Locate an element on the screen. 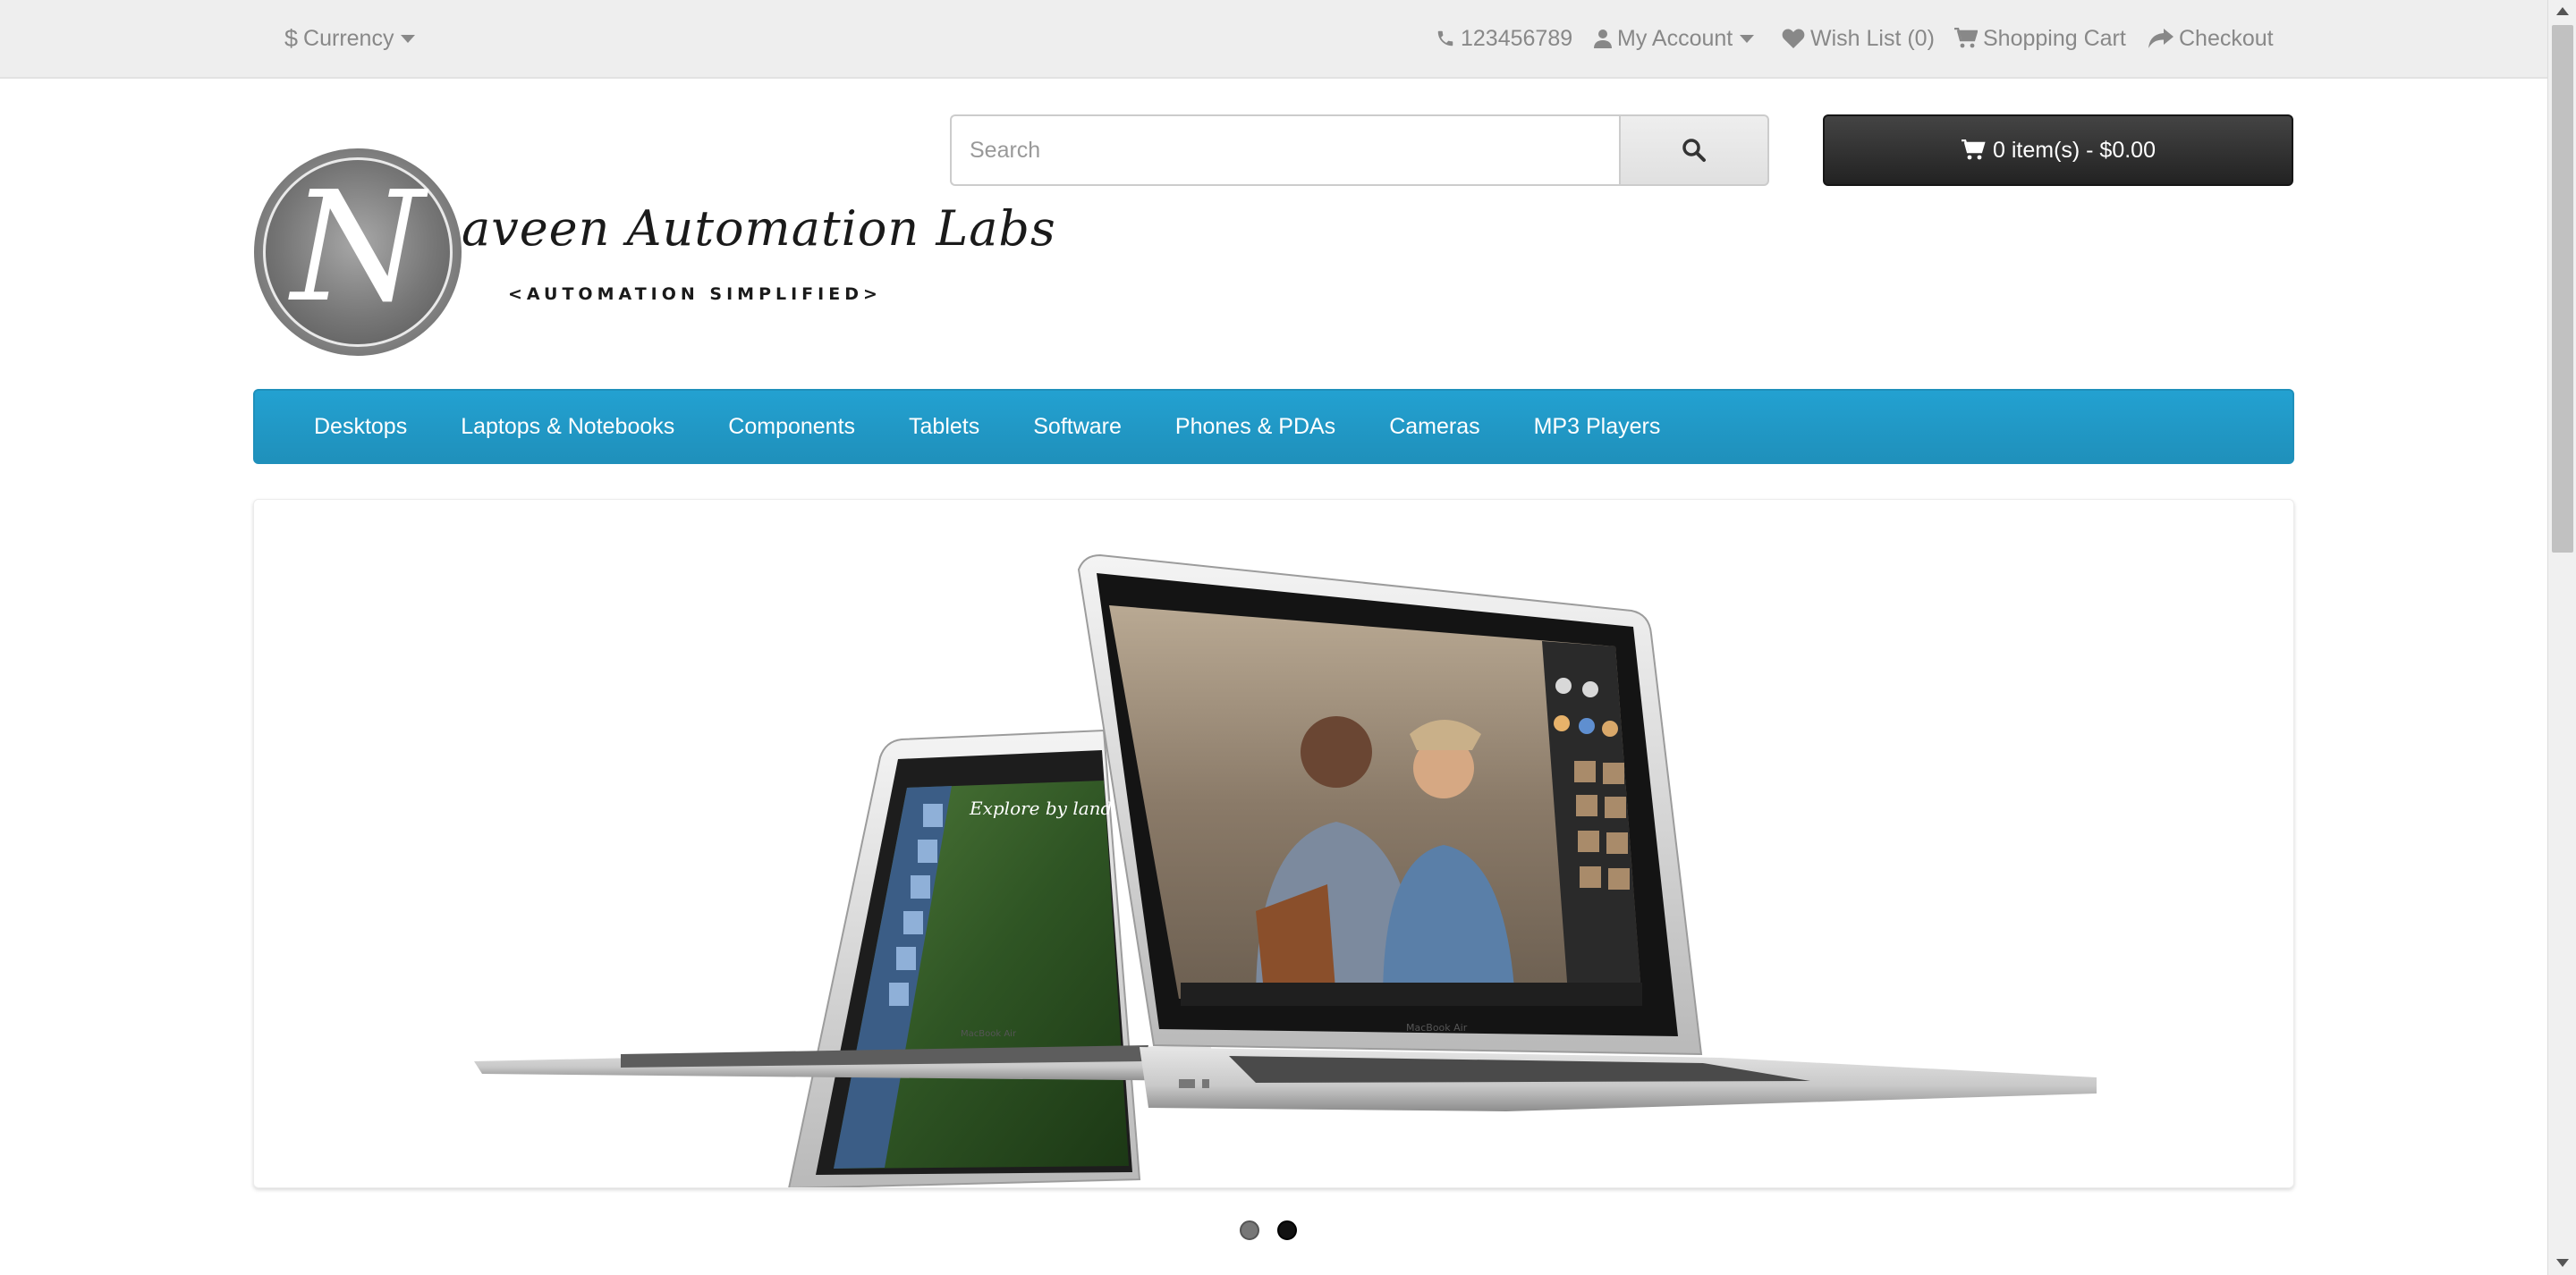  slide-right-brand: MacBook Air is located at coordinates (1437, 1028).